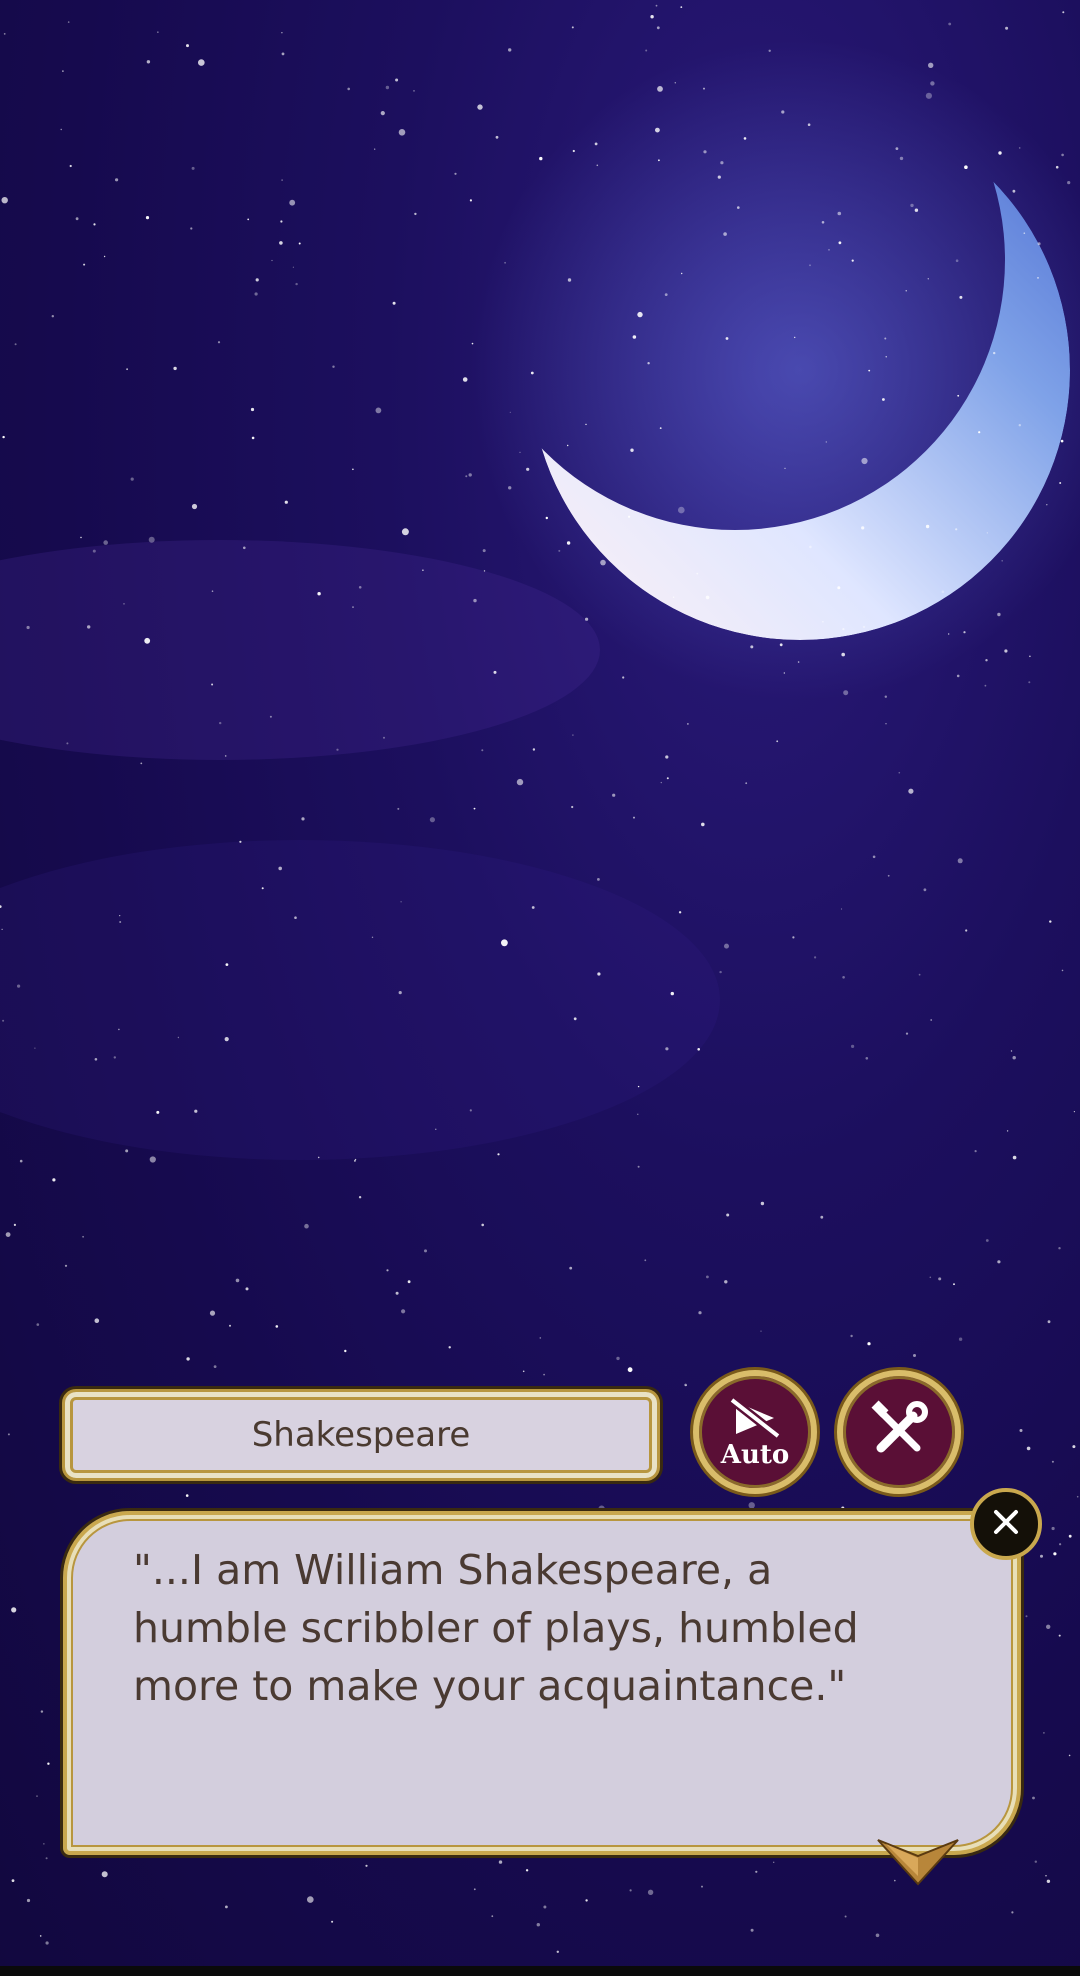 The height and width of the screenshot is (1976, 1080). I want to click on settings-button, so click(899, 1432).